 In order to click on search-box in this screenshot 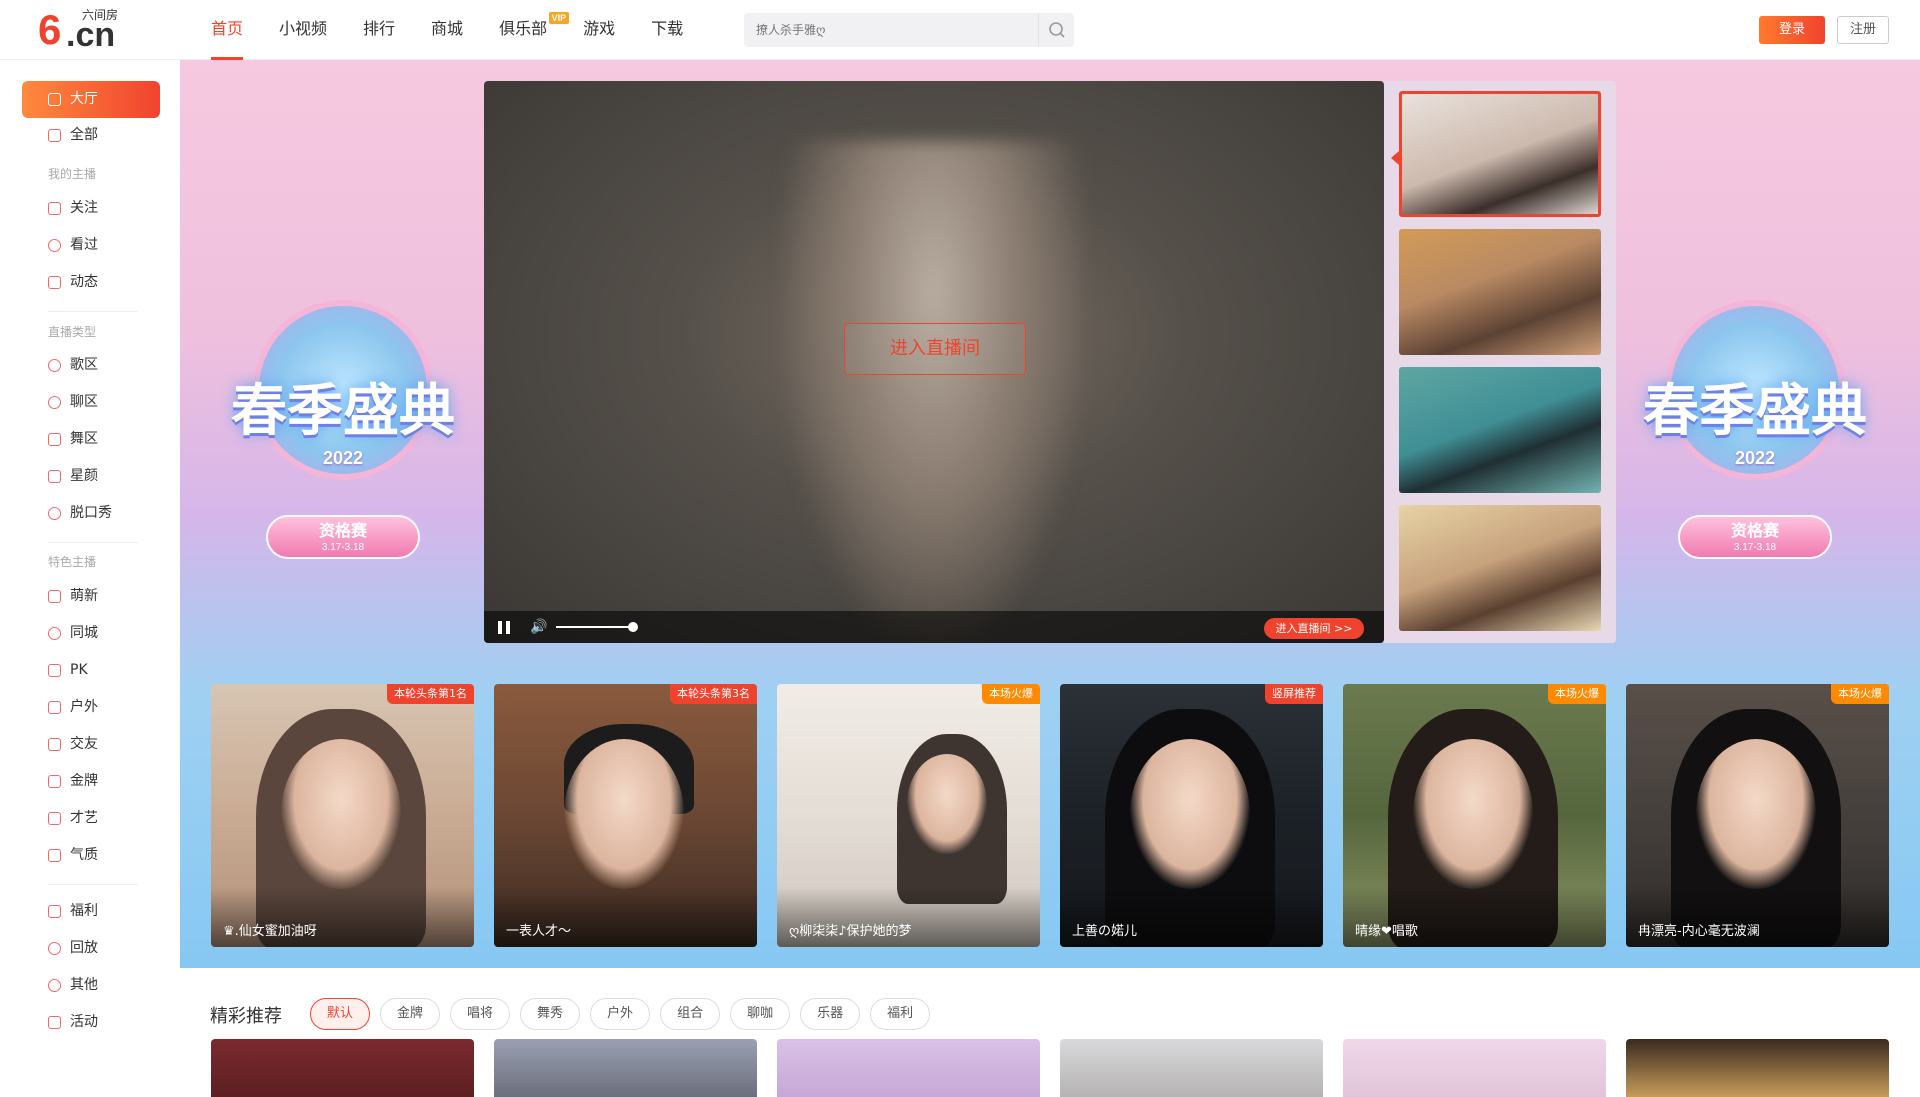, I will do `click(909, 30)`.